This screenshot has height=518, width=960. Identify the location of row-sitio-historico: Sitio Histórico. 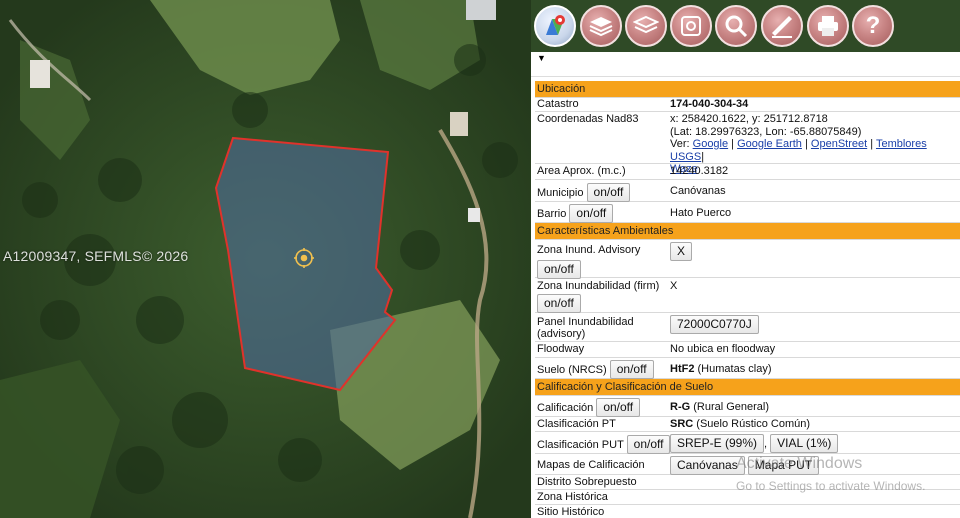
(747, 511).